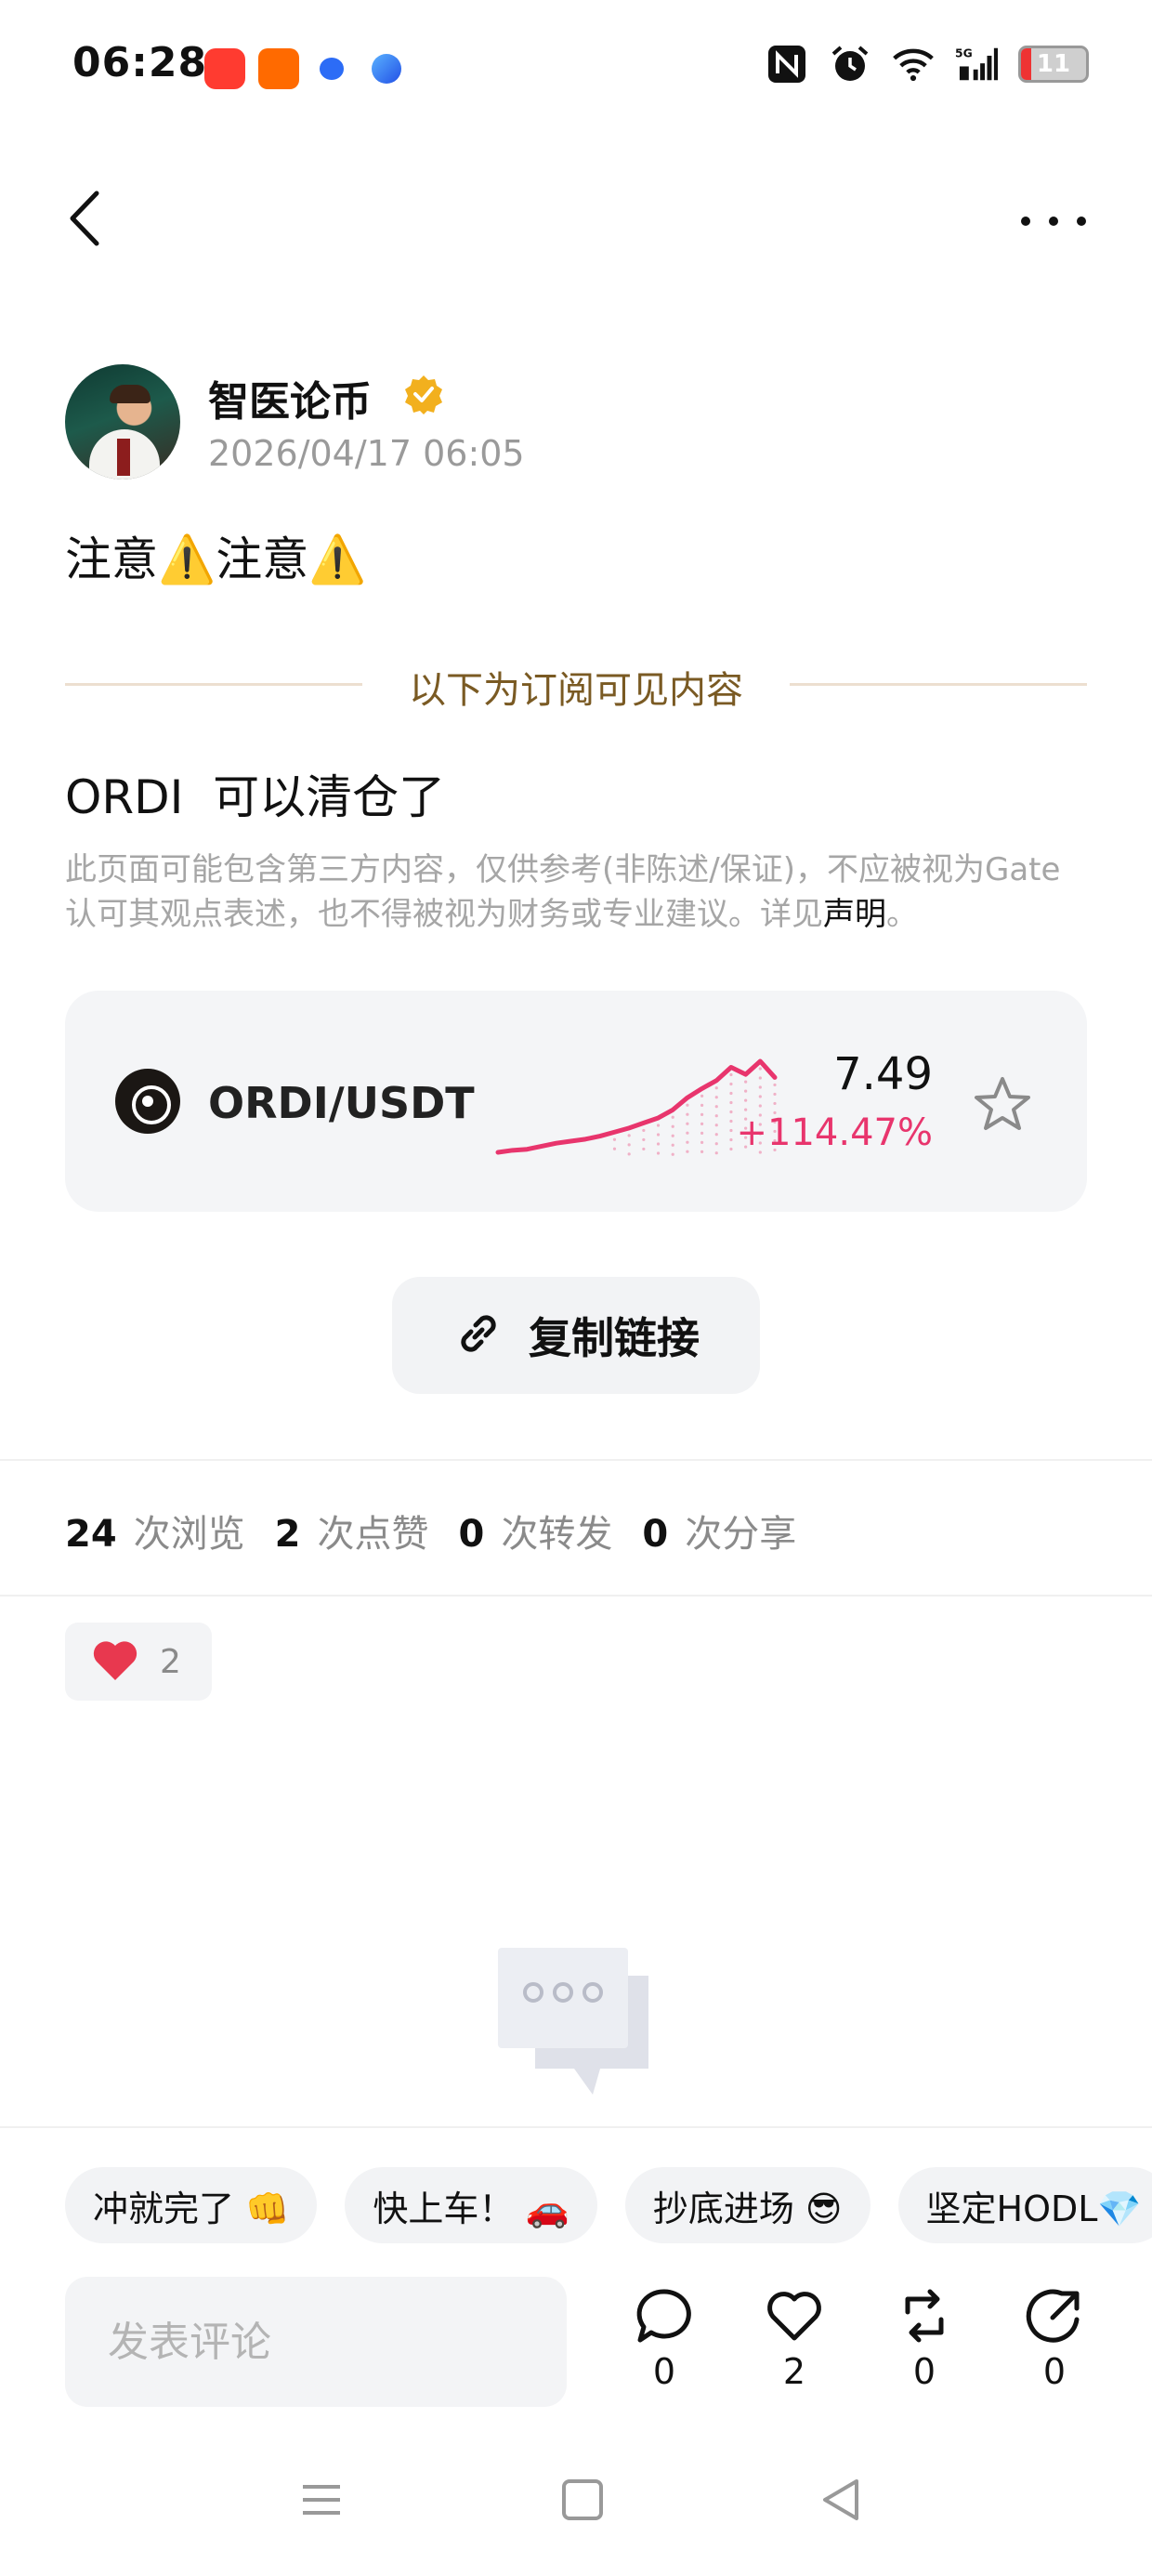 The height and width of the screenshot is (2576, 1152). Describe the element at coordinates (902, 914) in the screenshot. I see `disclaimer-end: 。` at that location.